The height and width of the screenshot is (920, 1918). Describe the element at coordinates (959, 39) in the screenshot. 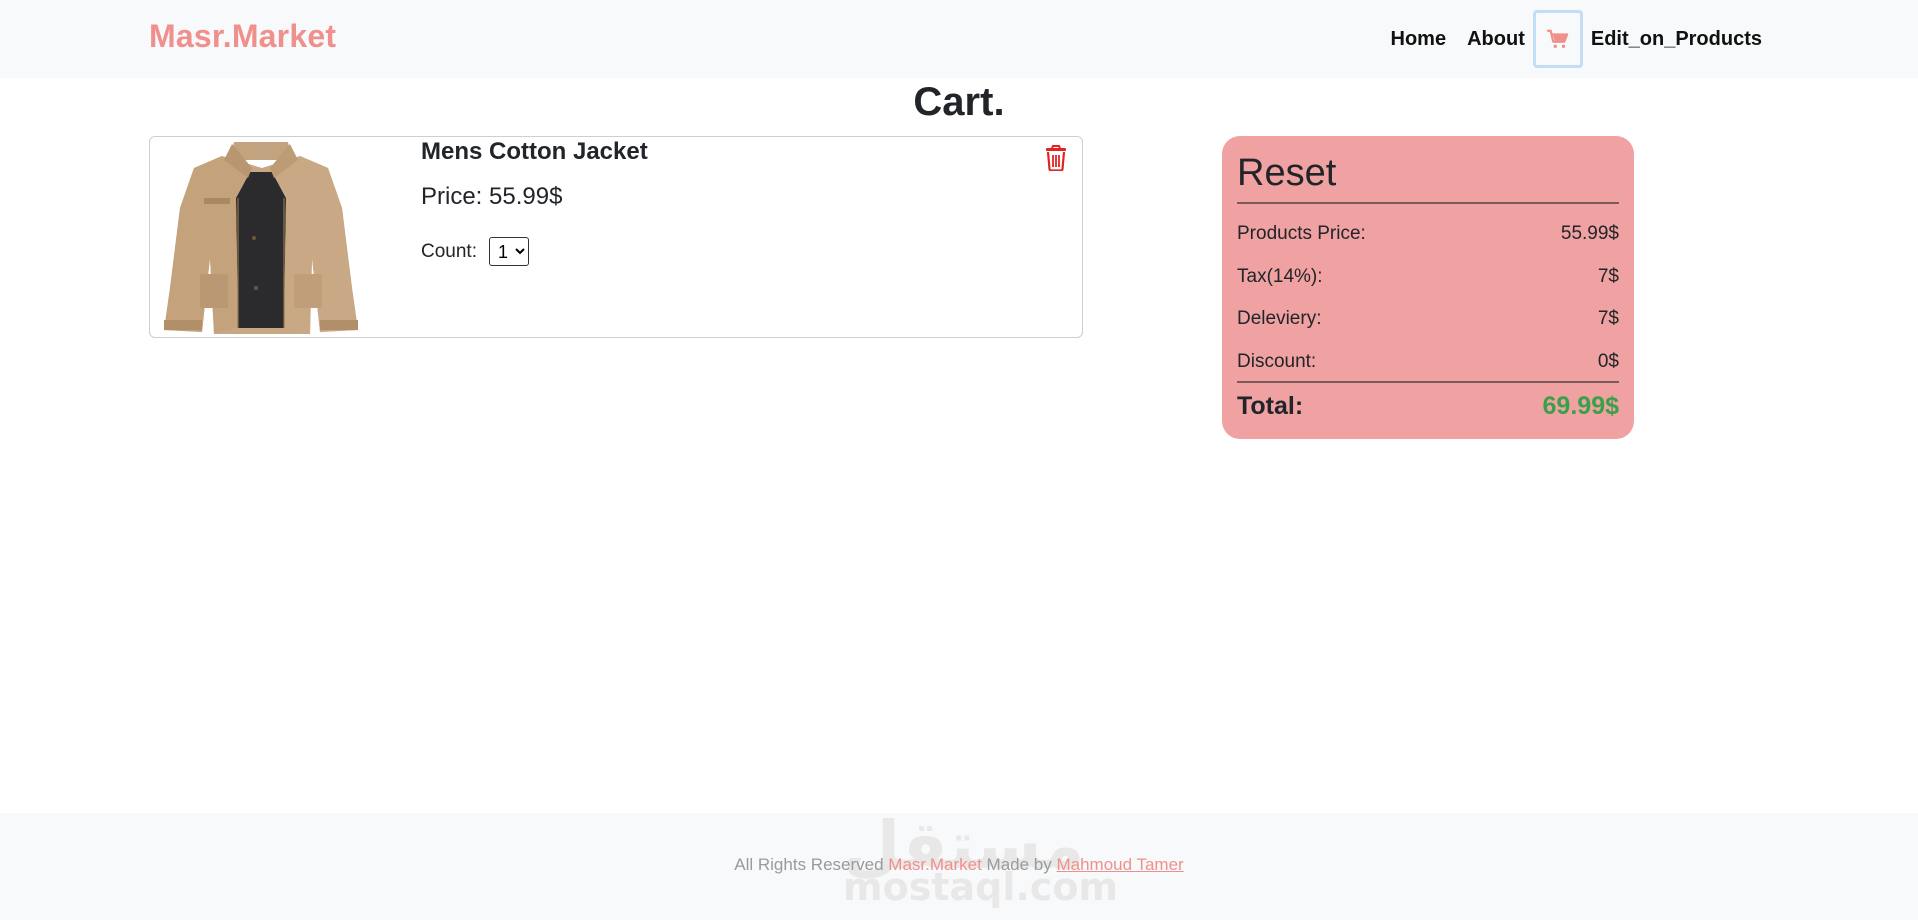

I see `navbar: Masr.Market Home About Edit_on_Products` at that location.